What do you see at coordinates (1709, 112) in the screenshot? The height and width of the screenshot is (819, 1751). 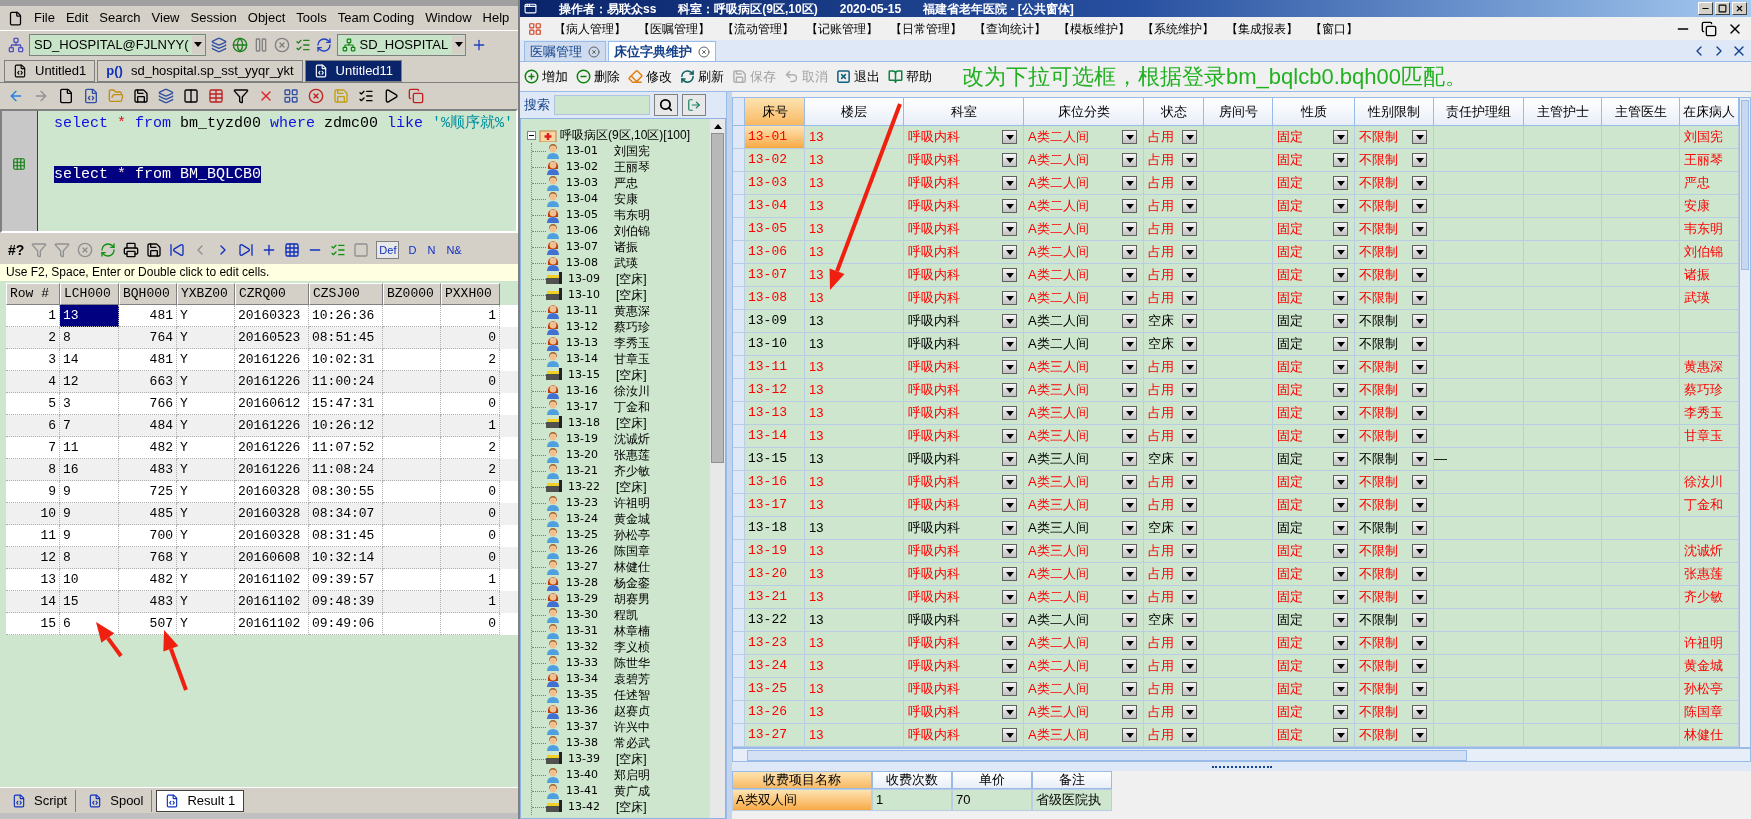 I see `column-header: 在床病人` at bounding box center [1709, 112].